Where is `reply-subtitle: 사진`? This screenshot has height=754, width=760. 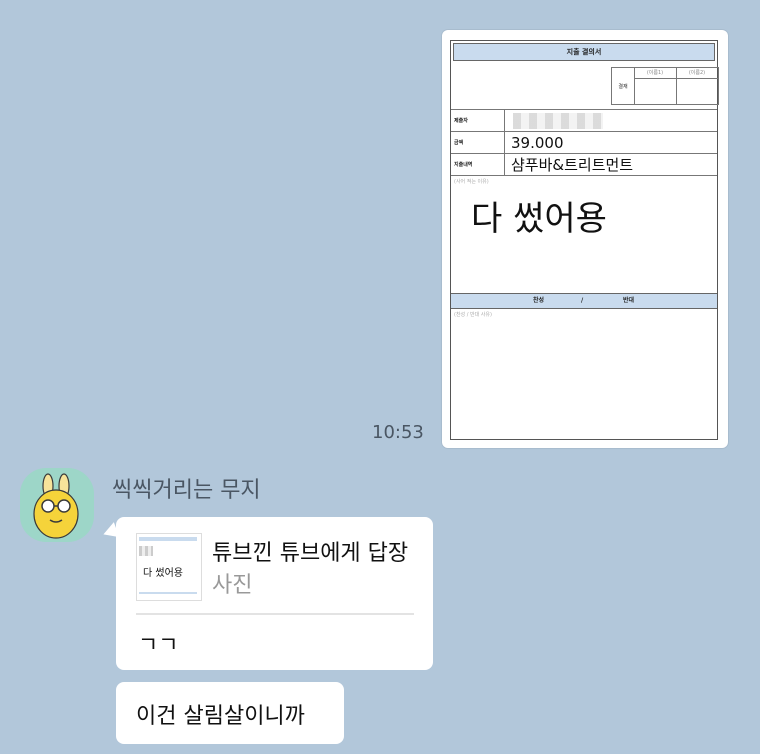
reply-subtitle: 사진 is located at coordinates (232, 585).